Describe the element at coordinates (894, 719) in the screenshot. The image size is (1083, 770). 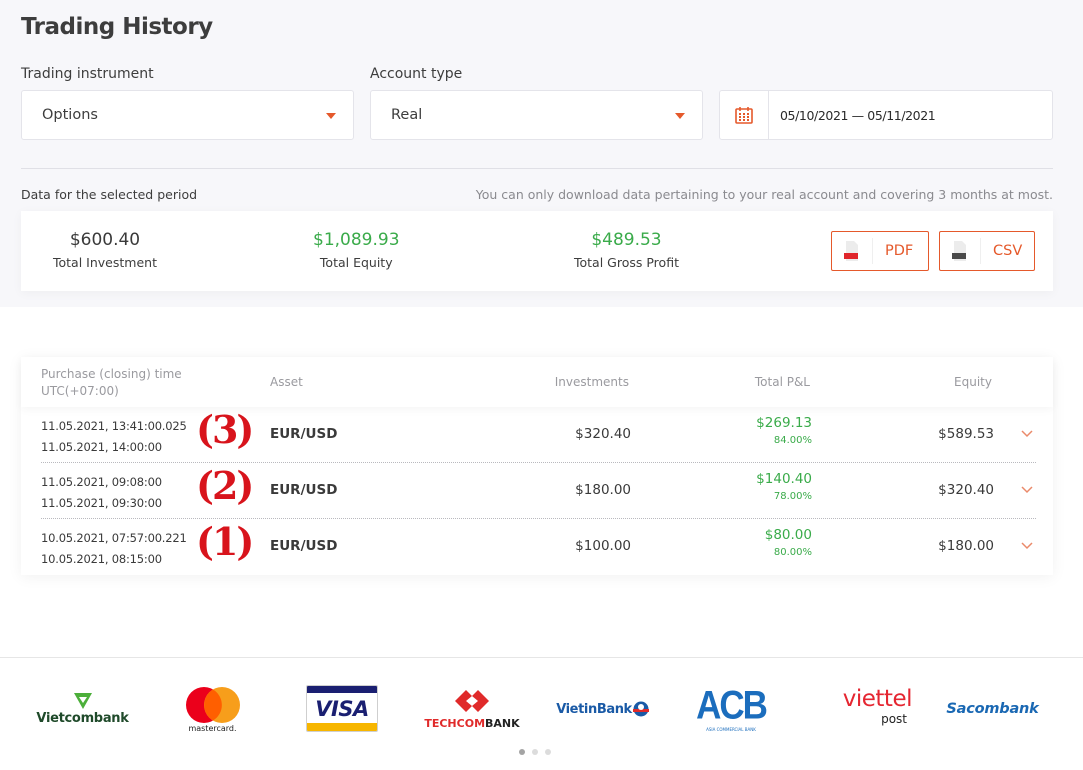
I see `viettel-post-subtext: post` at that location.